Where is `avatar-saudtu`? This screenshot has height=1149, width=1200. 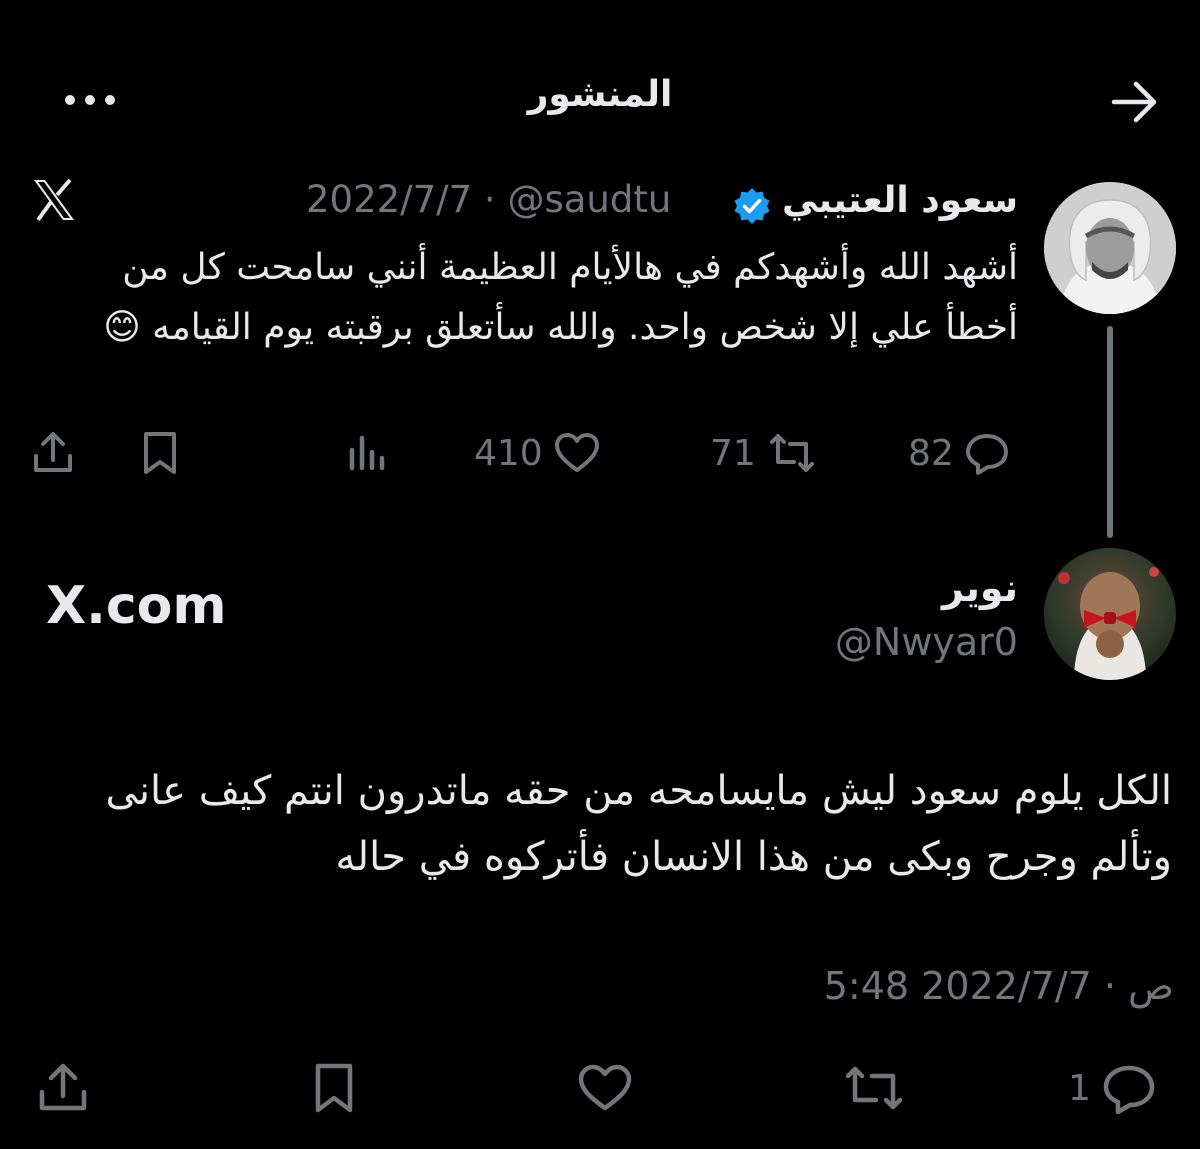 avatar-saudtu is located at coordinates (1110, 248).